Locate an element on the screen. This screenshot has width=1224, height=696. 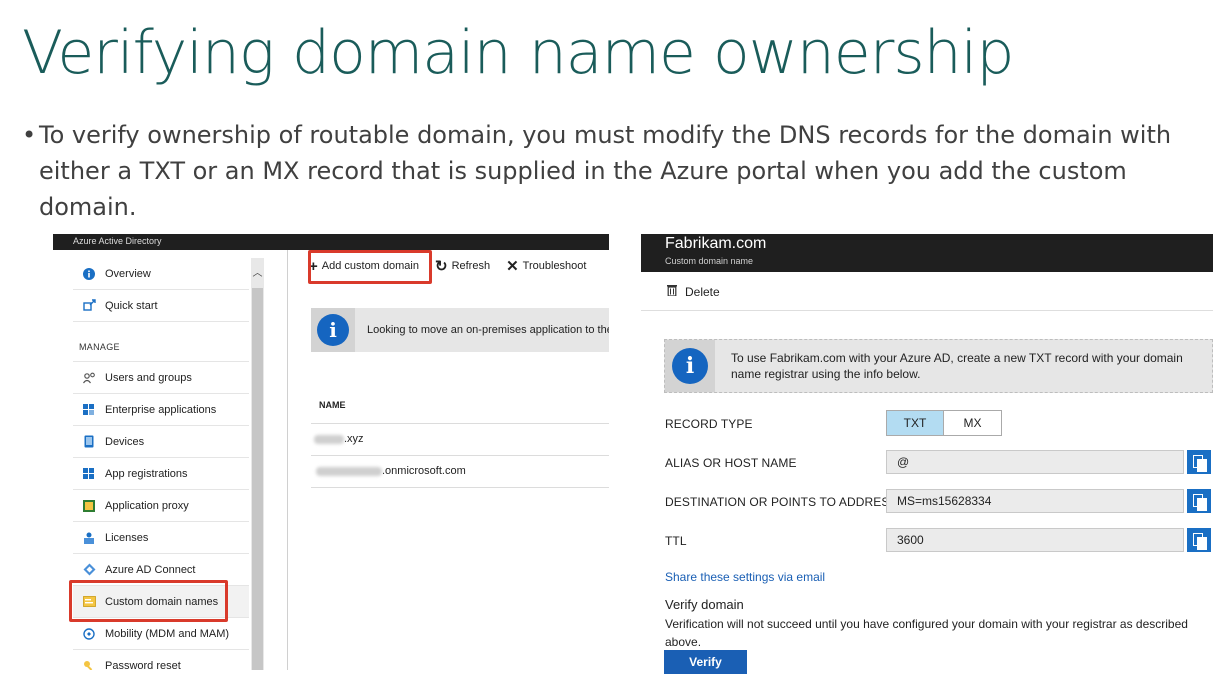
blade-subtitle: Custom domain name is located at coordinates (709, 261).